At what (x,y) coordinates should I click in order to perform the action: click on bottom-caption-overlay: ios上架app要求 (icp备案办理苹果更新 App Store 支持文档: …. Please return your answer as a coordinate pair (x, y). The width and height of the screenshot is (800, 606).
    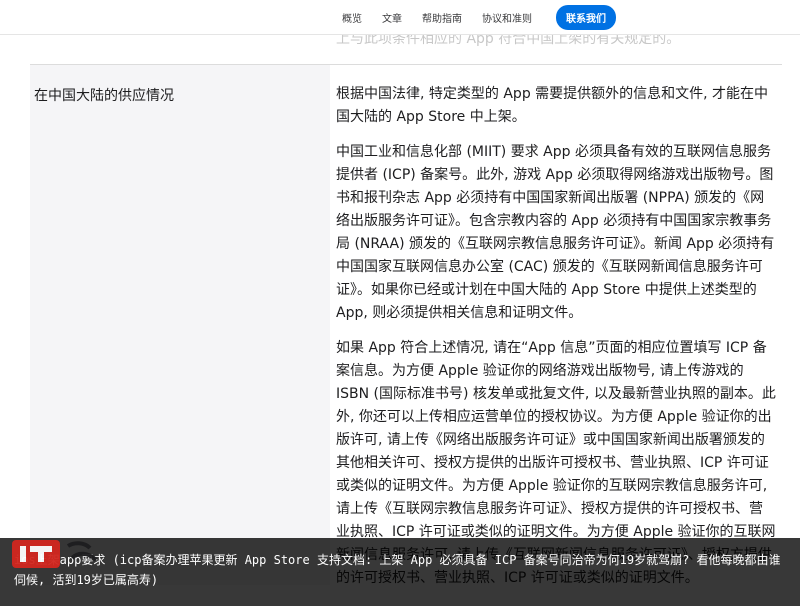
    Looking at the image, I should click on (400, 572).